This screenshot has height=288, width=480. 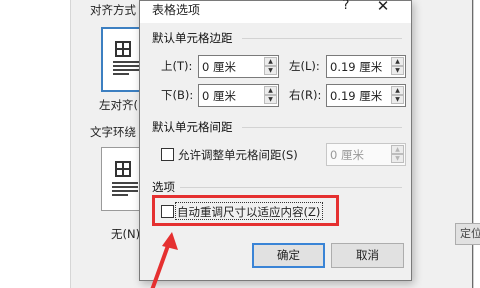 I want to click on bottom-margin-arrows: ▲ ▼, so click(x=270, y=95).